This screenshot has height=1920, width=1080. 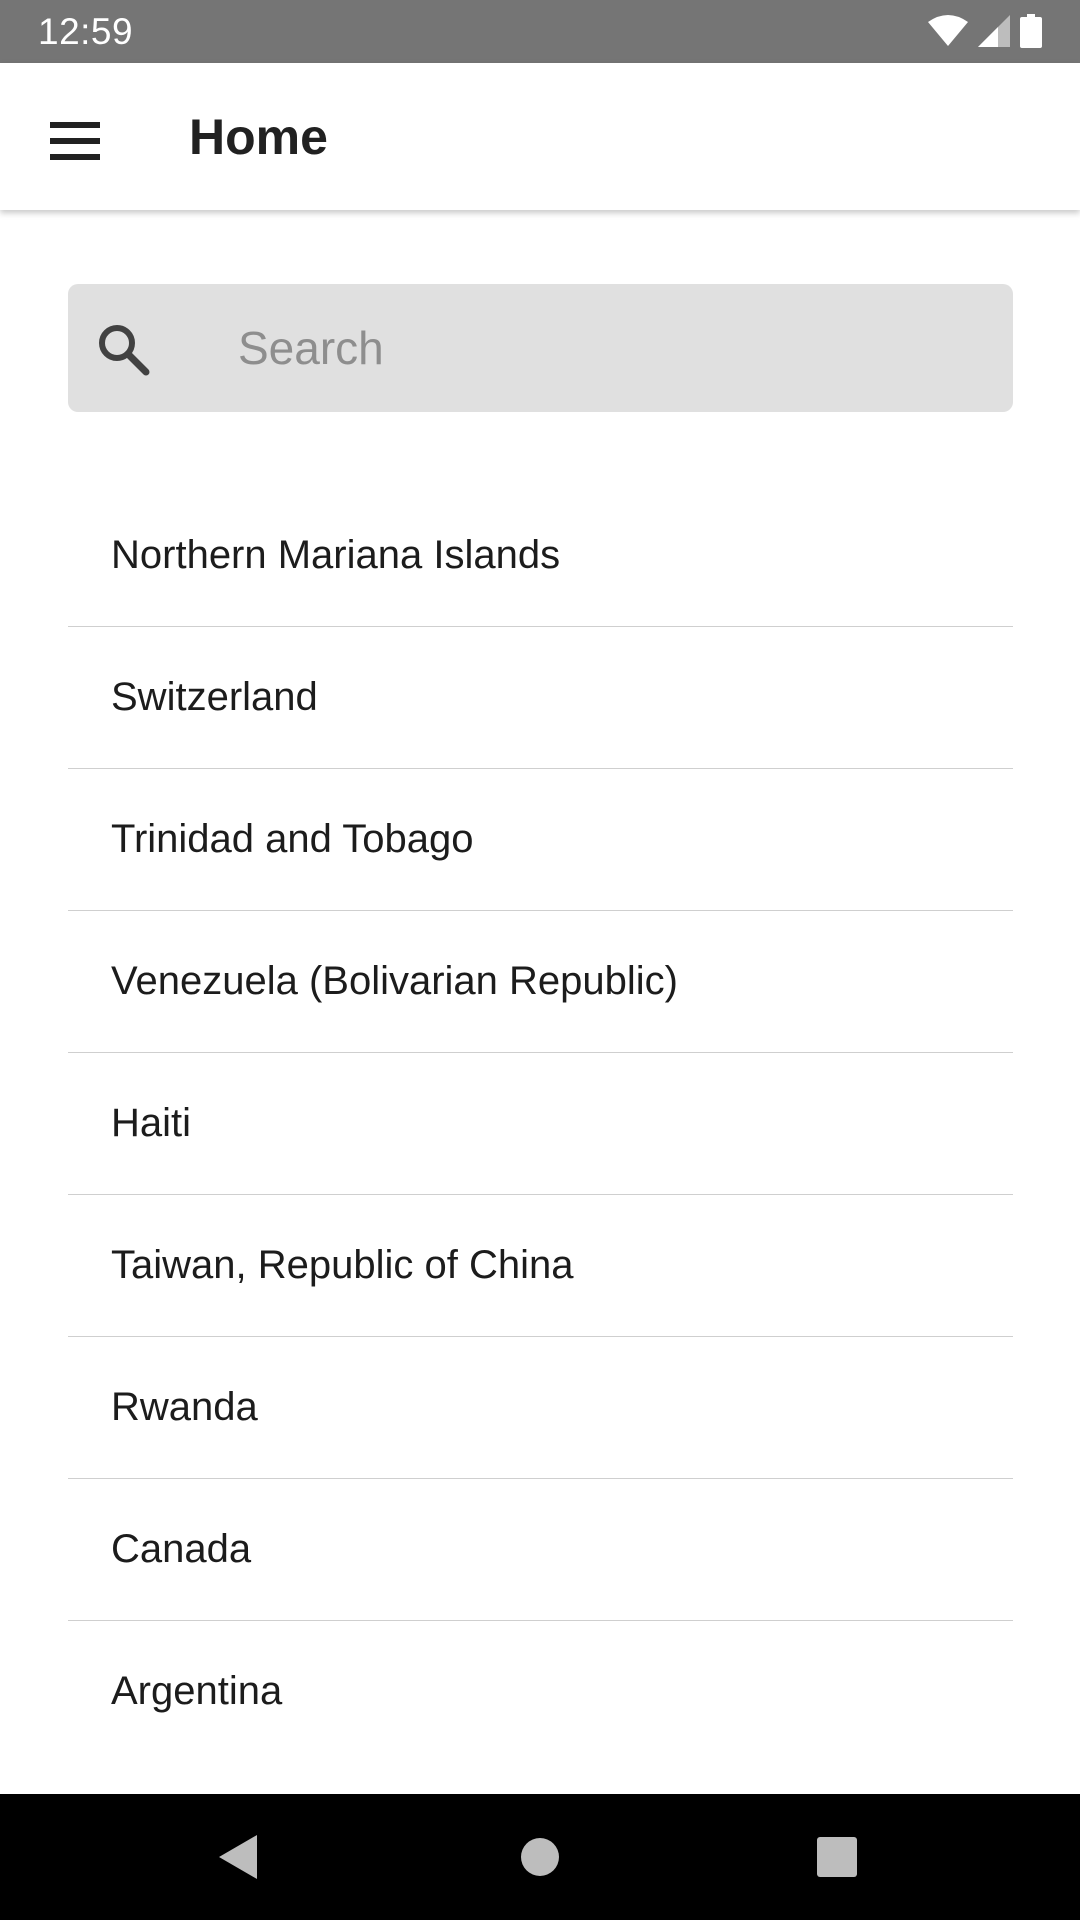 What do you see at coordinates (540, 136) in the screenshot?
I see `app-bar: Home` at bounding box center [540, 136].